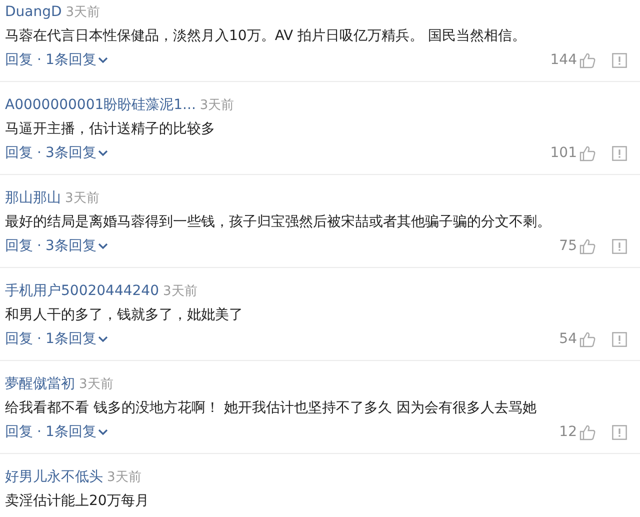  Describe the element at coordinates (563, 153) in the screenshot. I see `like-count: 101` at that location.